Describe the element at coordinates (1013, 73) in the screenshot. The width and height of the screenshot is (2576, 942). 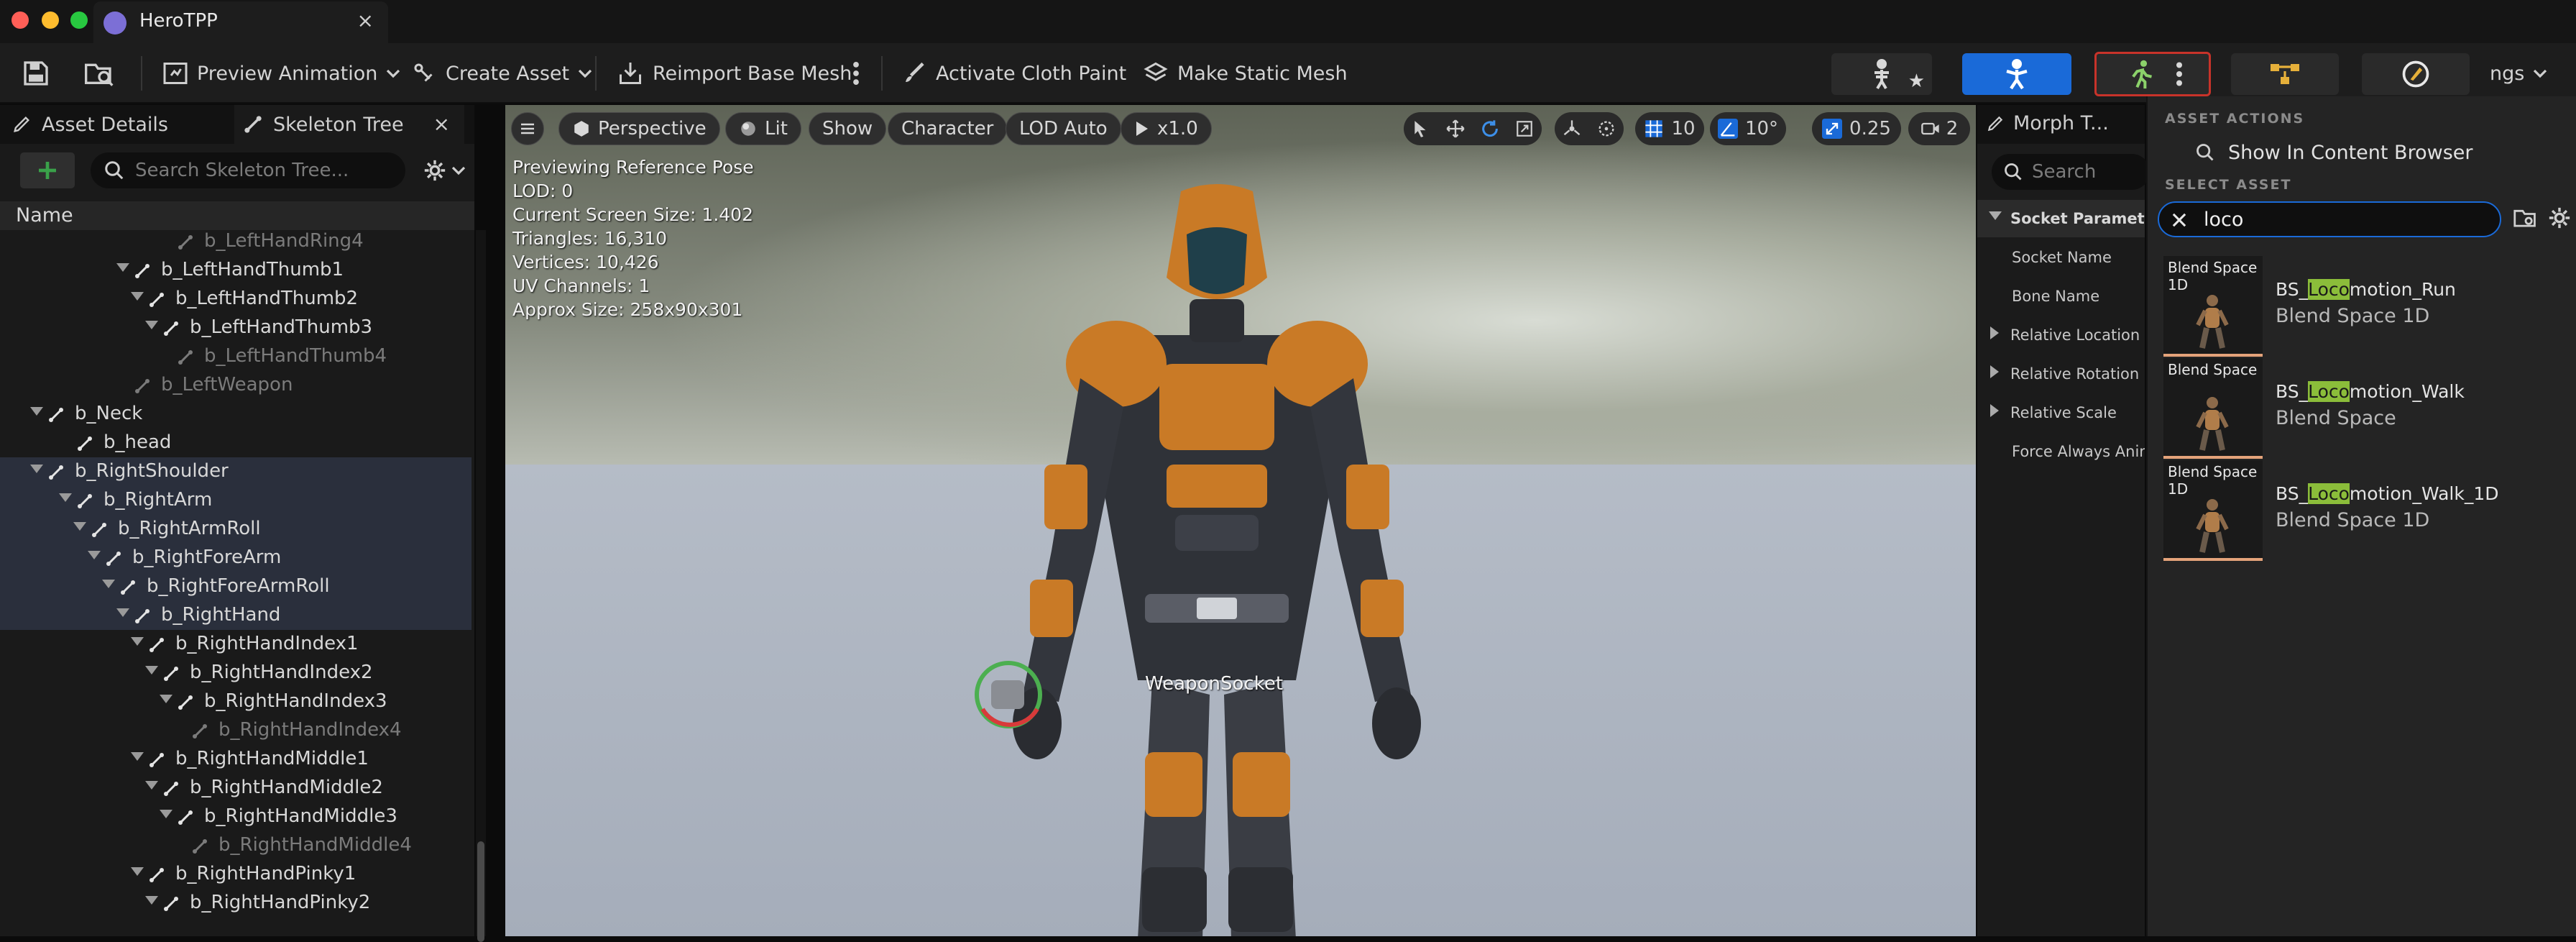
I see `activate-cloth-paint-button: Activate Cloth Paint` at that location.